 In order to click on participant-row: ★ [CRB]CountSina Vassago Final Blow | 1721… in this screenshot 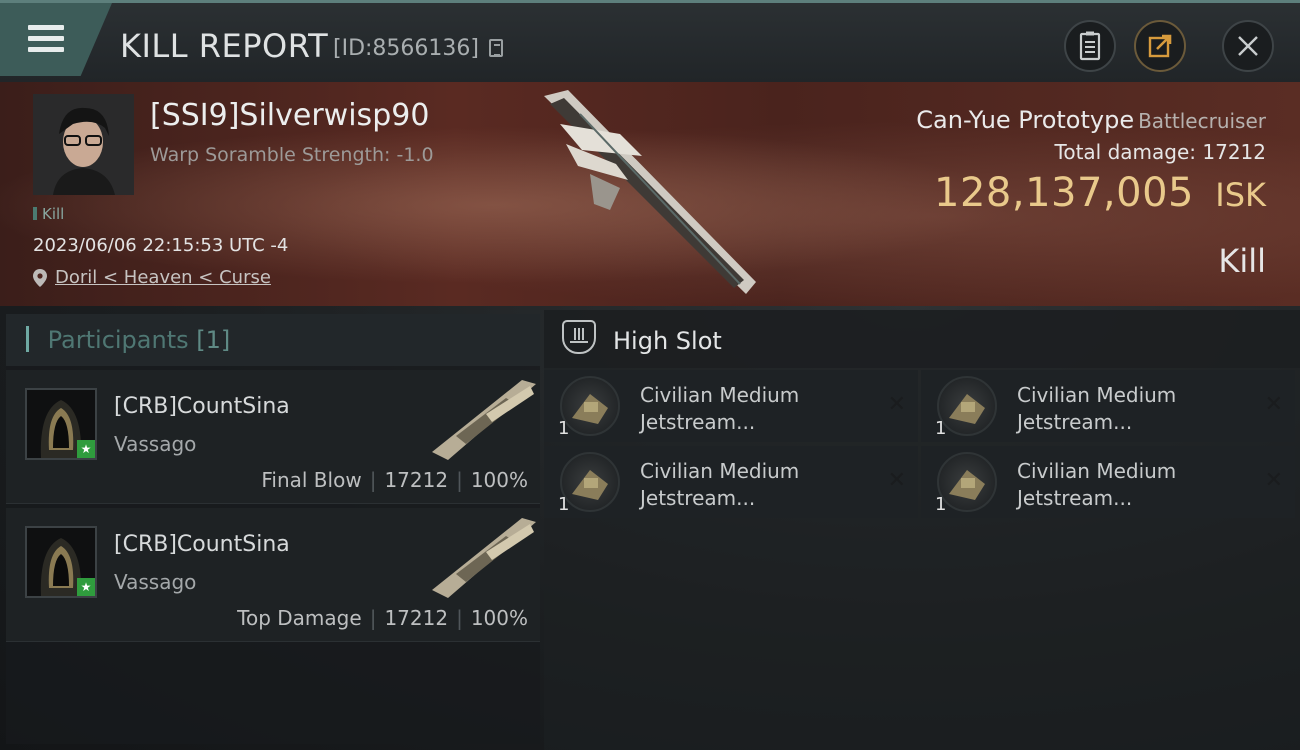, I will do `click(273, 437)`.